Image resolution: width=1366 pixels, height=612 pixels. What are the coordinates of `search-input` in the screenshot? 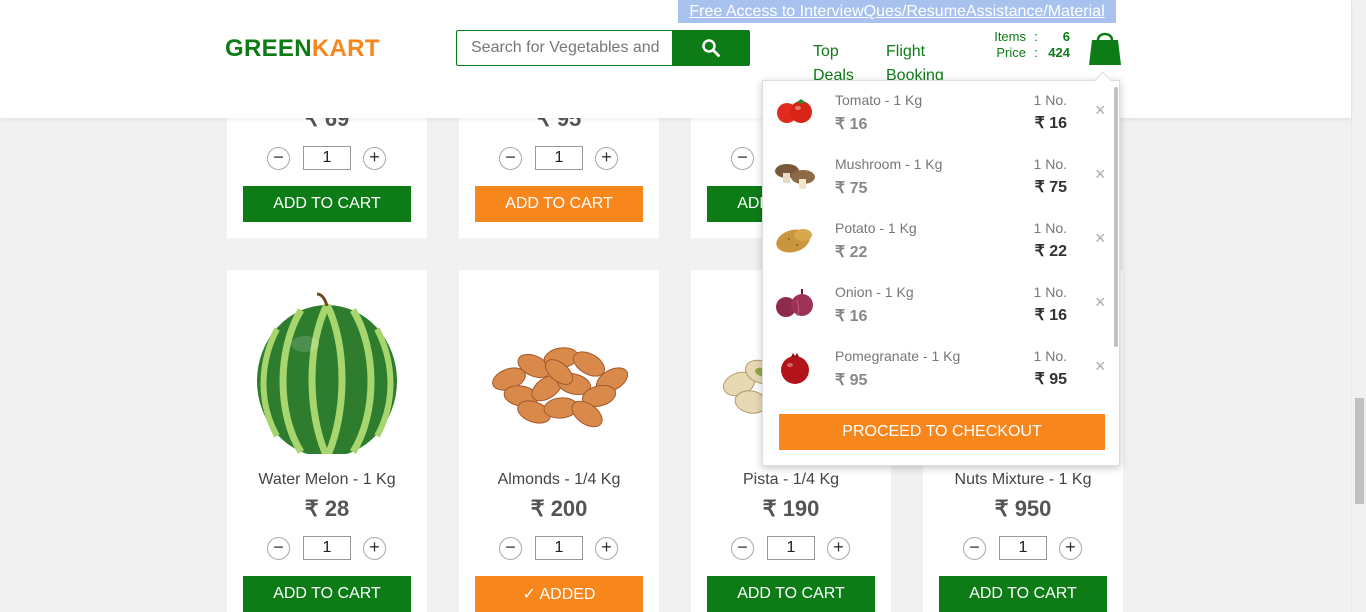 It's located at (564, 48).